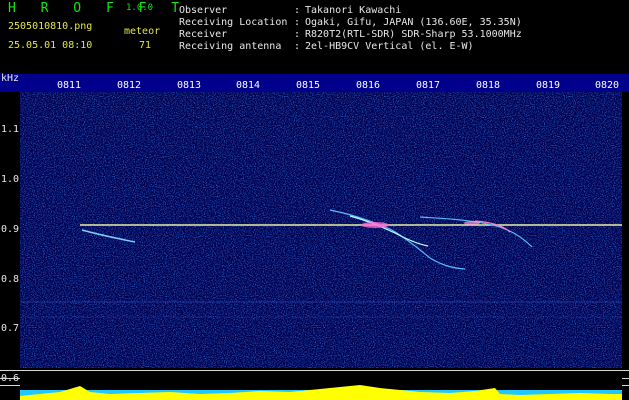  What do you see at coordinates (248, 85) in the screenshot?
I see `x-tick-label: 0814` at bounding box center [248, 85].